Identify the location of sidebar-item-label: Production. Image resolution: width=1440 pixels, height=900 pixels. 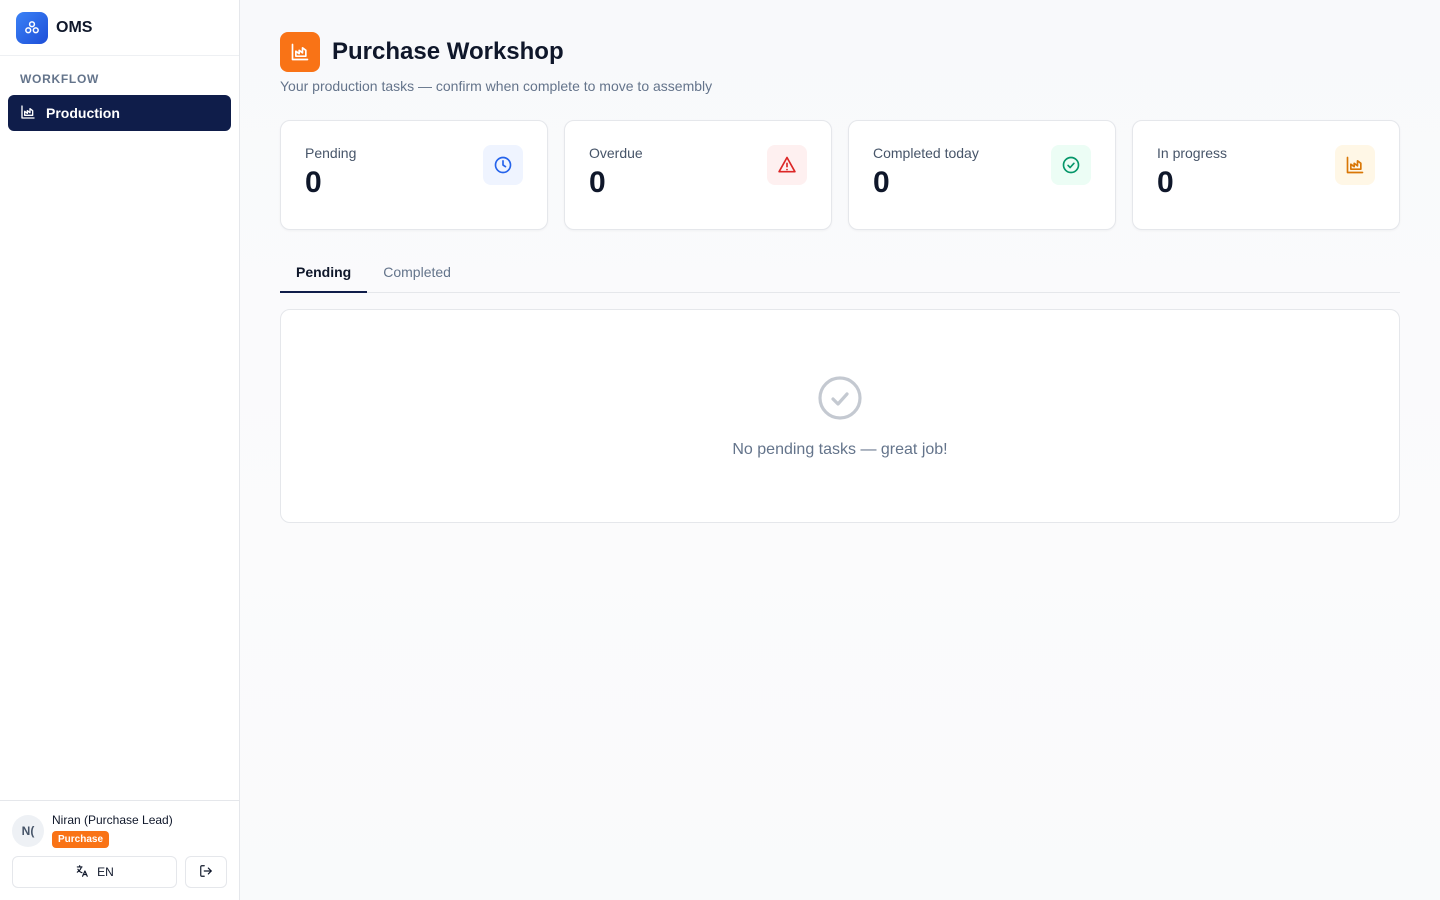
(83, 113).